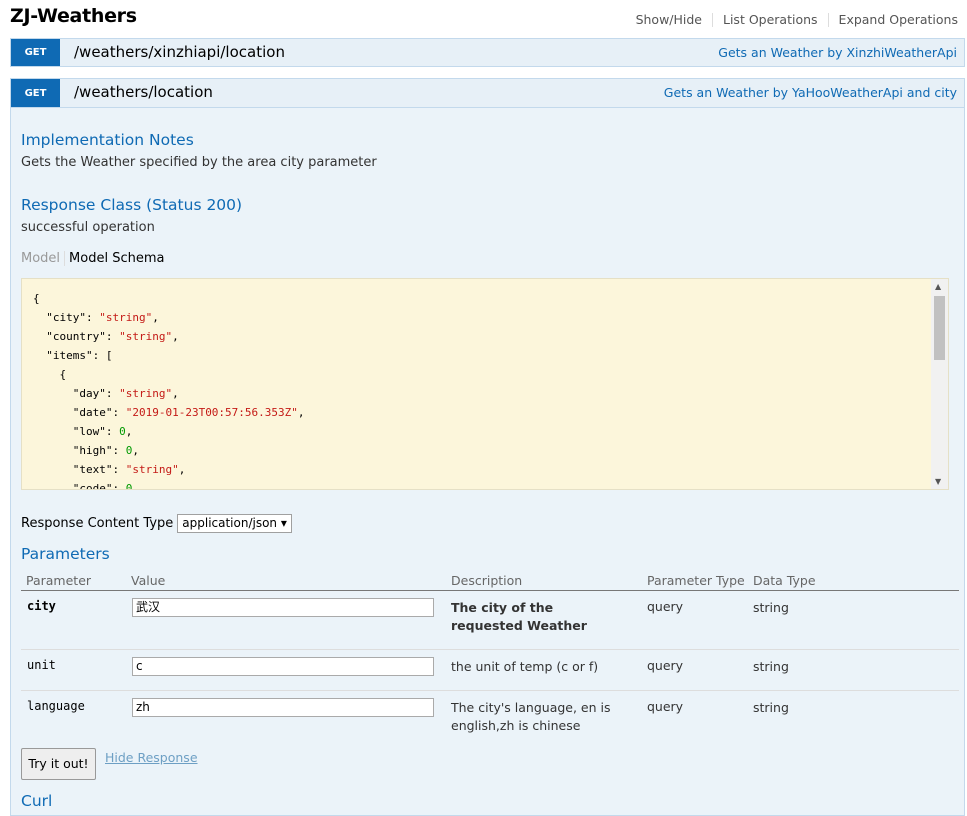 This screenshot has width=967, height=816. Describe the element at coordinates (169, 412) in the screenshot. I see `schema-line: "date": "2019-01-23T00:57:56.353Z",` at that location.